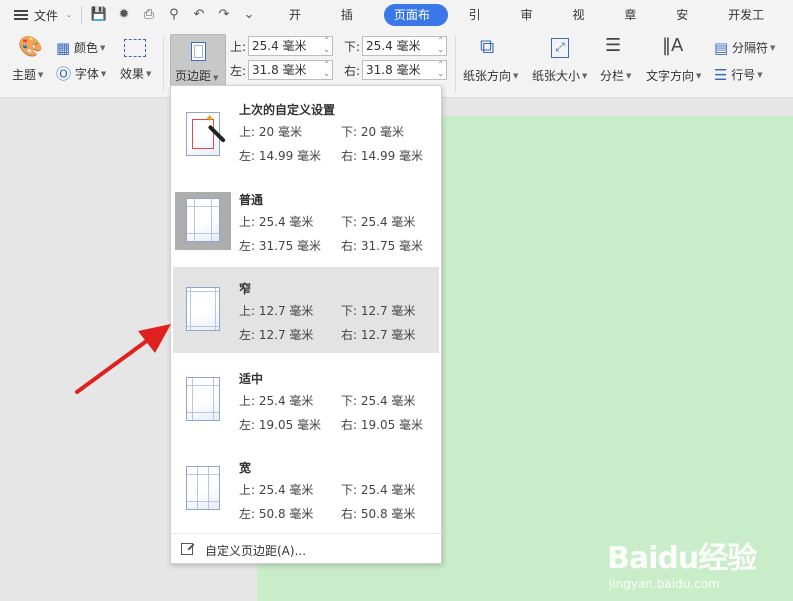  I want to click on margin-button: 页边距 ▼, so click(198, 60).